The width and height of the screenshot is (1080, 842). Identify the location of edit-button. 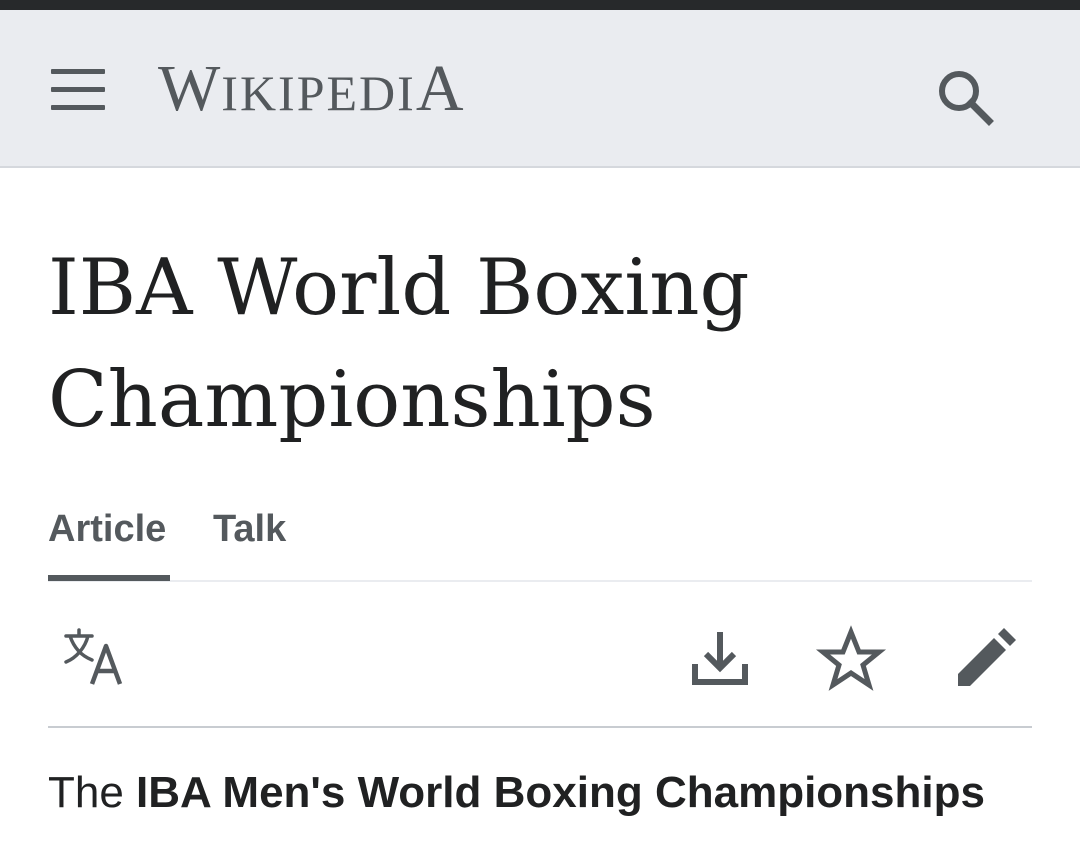
(984, 660).